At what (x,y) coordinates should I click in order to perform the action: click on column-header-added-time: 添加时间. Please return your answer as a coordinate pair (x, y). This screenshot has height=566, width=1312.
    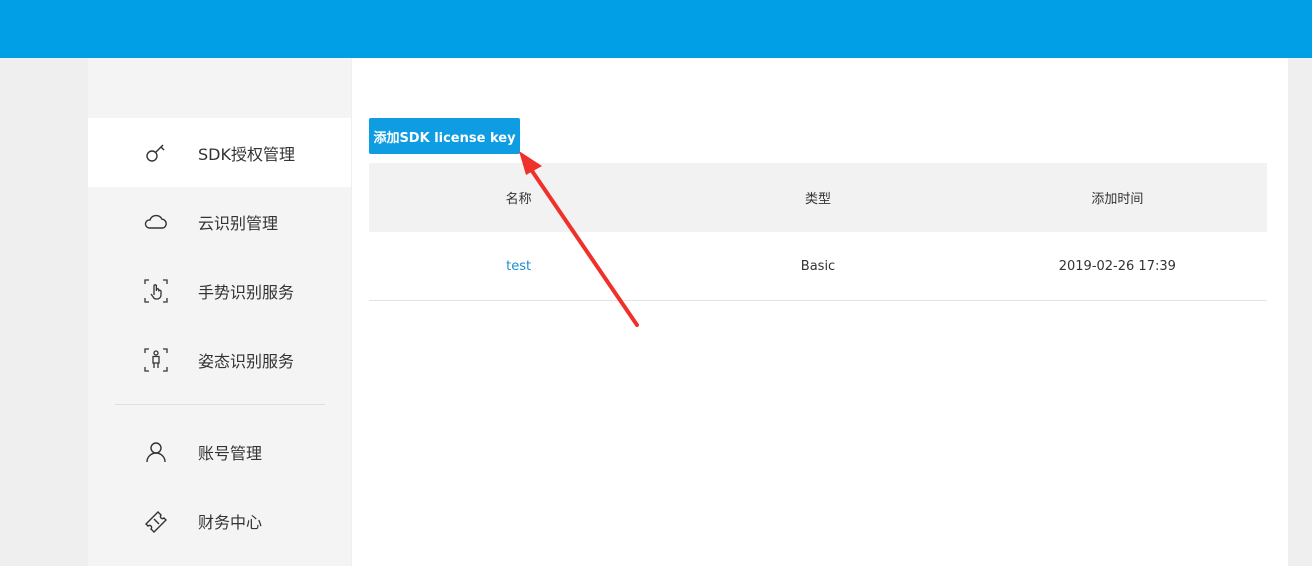
    Looking at the image, I should click on (1117, 199).